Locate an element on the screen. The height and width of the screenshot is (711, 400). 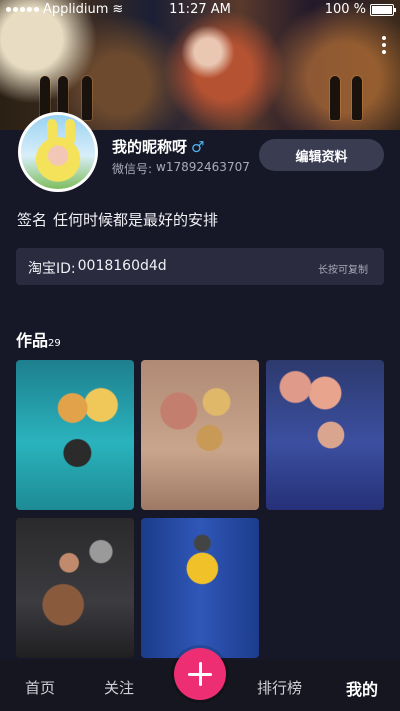
taobao-id: 淘宝ID: 0018160d4d is located at coordinates (97, 268).